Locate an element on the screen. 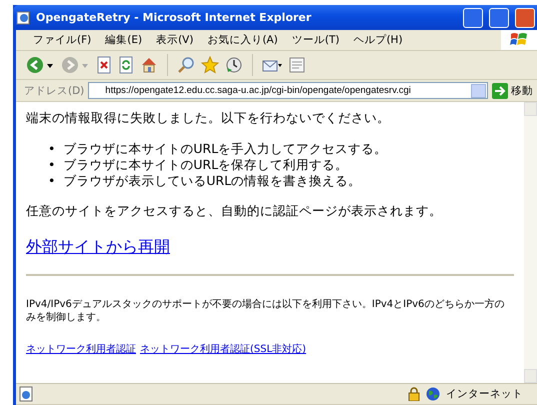  minimize-button is located at coordinates (473, 18).